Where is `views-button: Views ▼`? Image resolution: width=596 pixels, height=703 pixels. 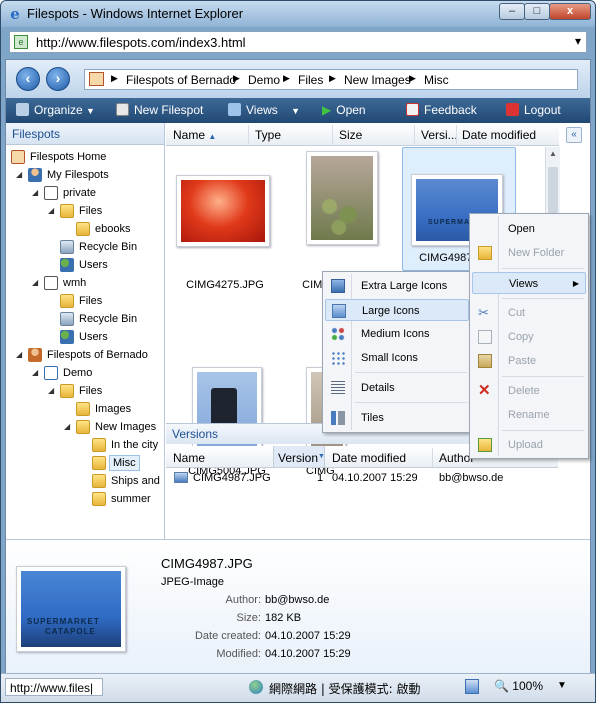 views-button: Views ▼ is located at coordinates (264, 110).